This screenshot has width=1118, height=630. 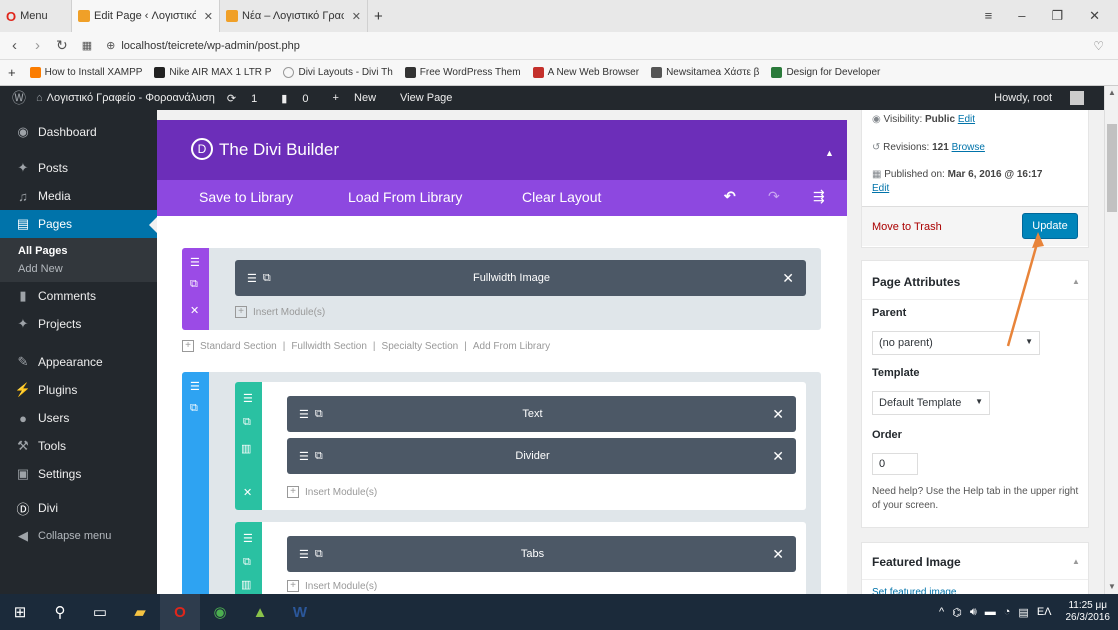 I want to click on visibility-edit-link: Edit, so click(x=966, y=119).